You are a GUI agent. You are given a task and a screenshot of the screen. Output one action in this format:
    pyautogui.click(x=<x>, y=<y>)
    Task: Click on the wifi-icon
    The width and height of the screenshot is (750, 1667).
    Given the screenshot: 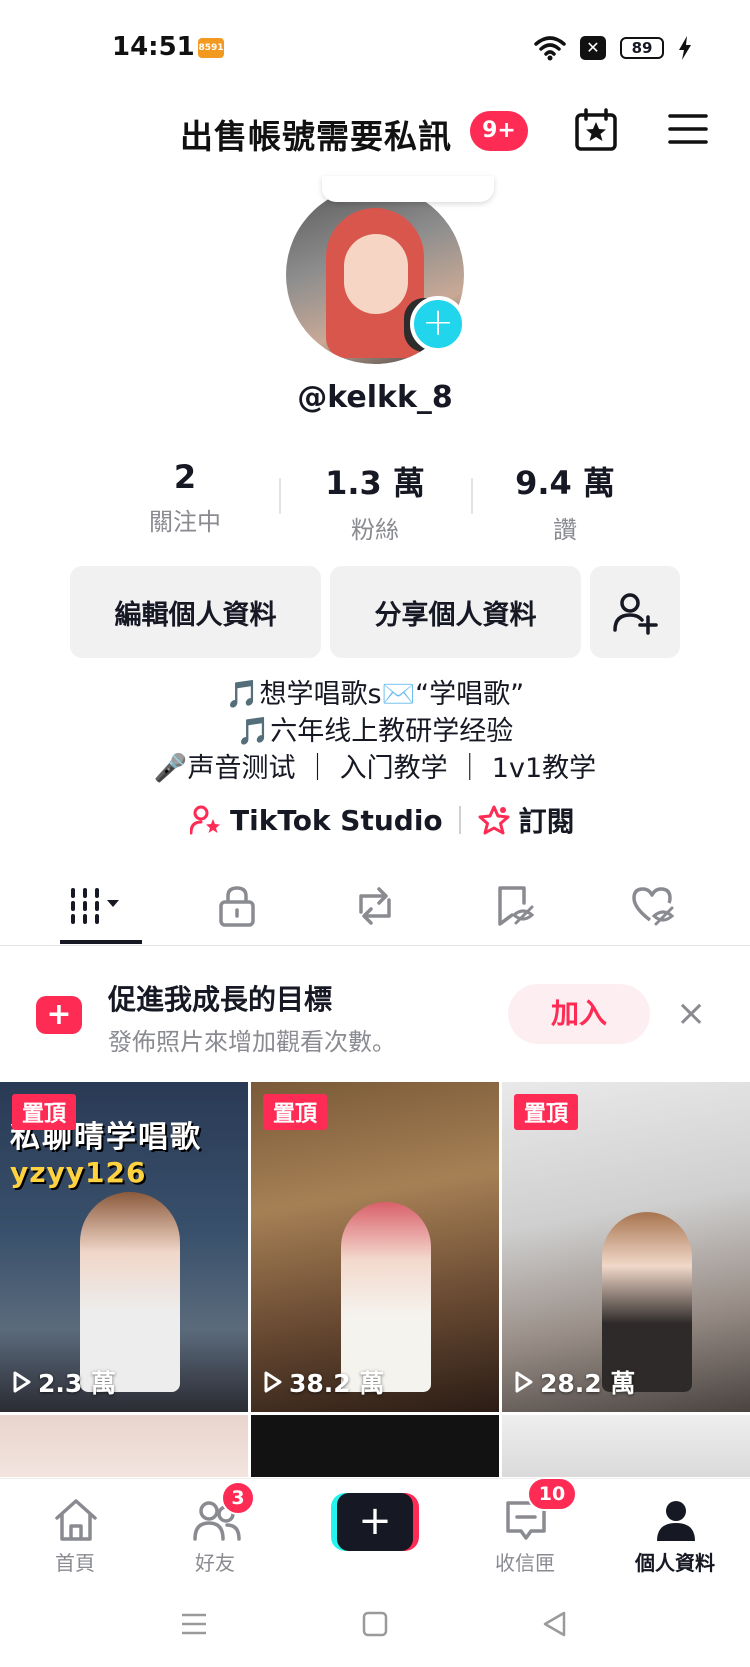 What is the action you would take?
    pyautogui.click(x=550, y=48)
    